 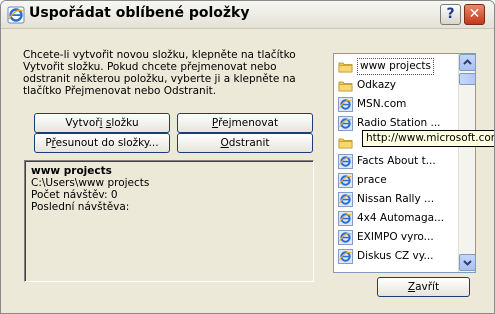 I want to click on create-folder-button: Vytvoři složku, so click(x=102, y=123).